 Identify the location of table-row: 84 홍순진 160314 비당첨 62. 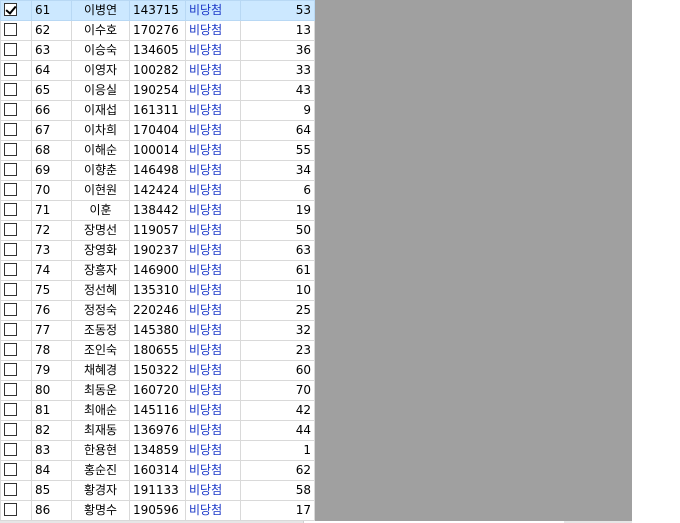
(157, 470).